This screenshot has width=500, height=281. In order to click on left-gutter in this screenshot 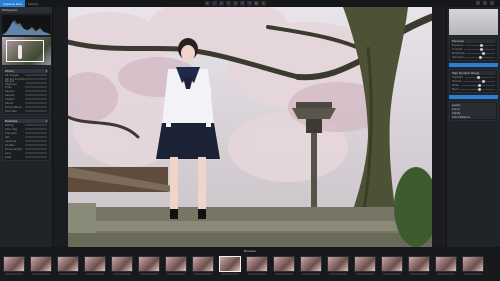, I will do `click(60, 127)`.